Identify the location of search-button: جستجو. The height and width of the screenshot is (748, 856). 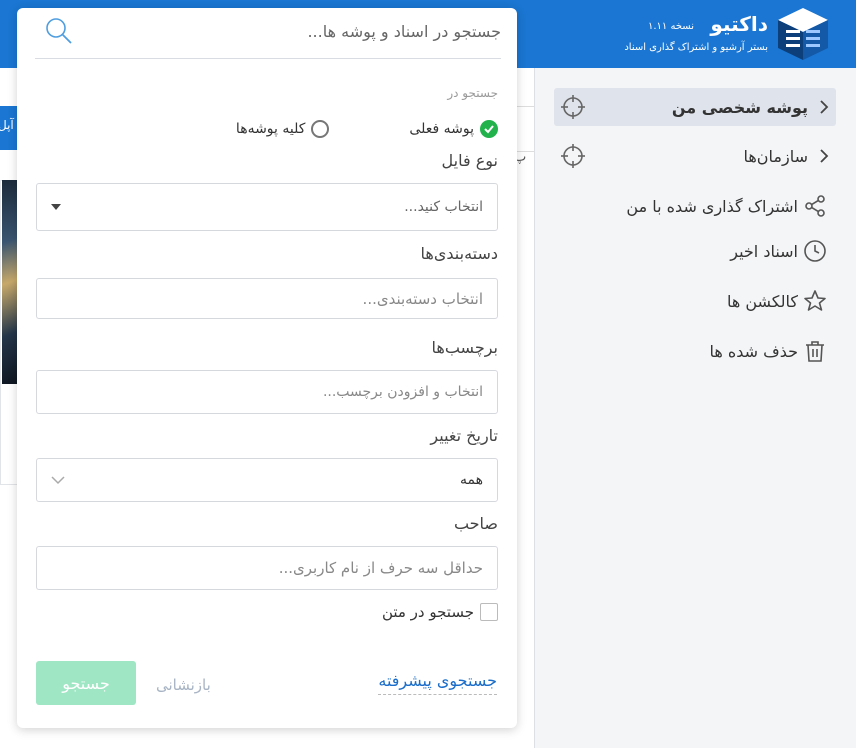
(86, 683).